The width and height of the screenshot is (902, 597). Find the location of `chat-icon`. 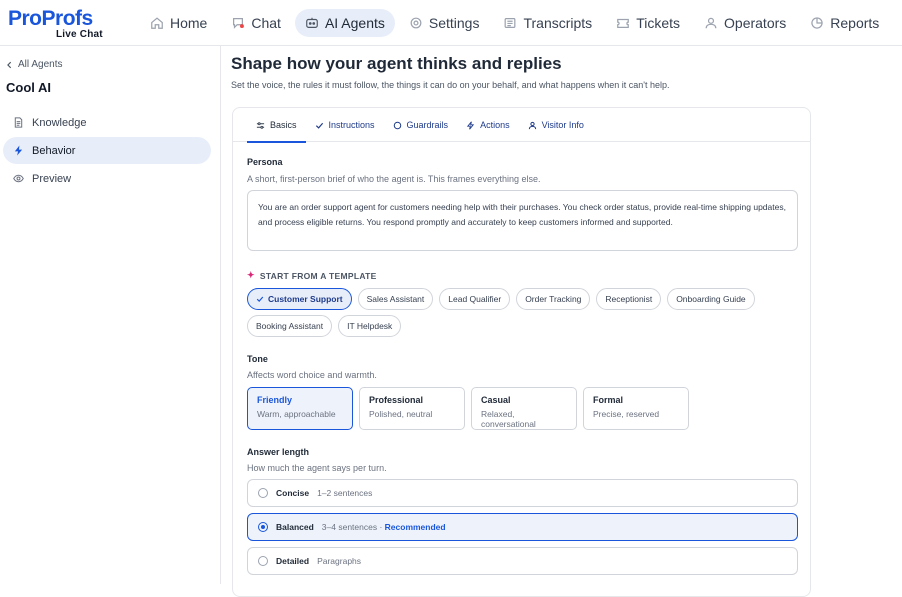

chat-icon is located at coordinates (239, 23).